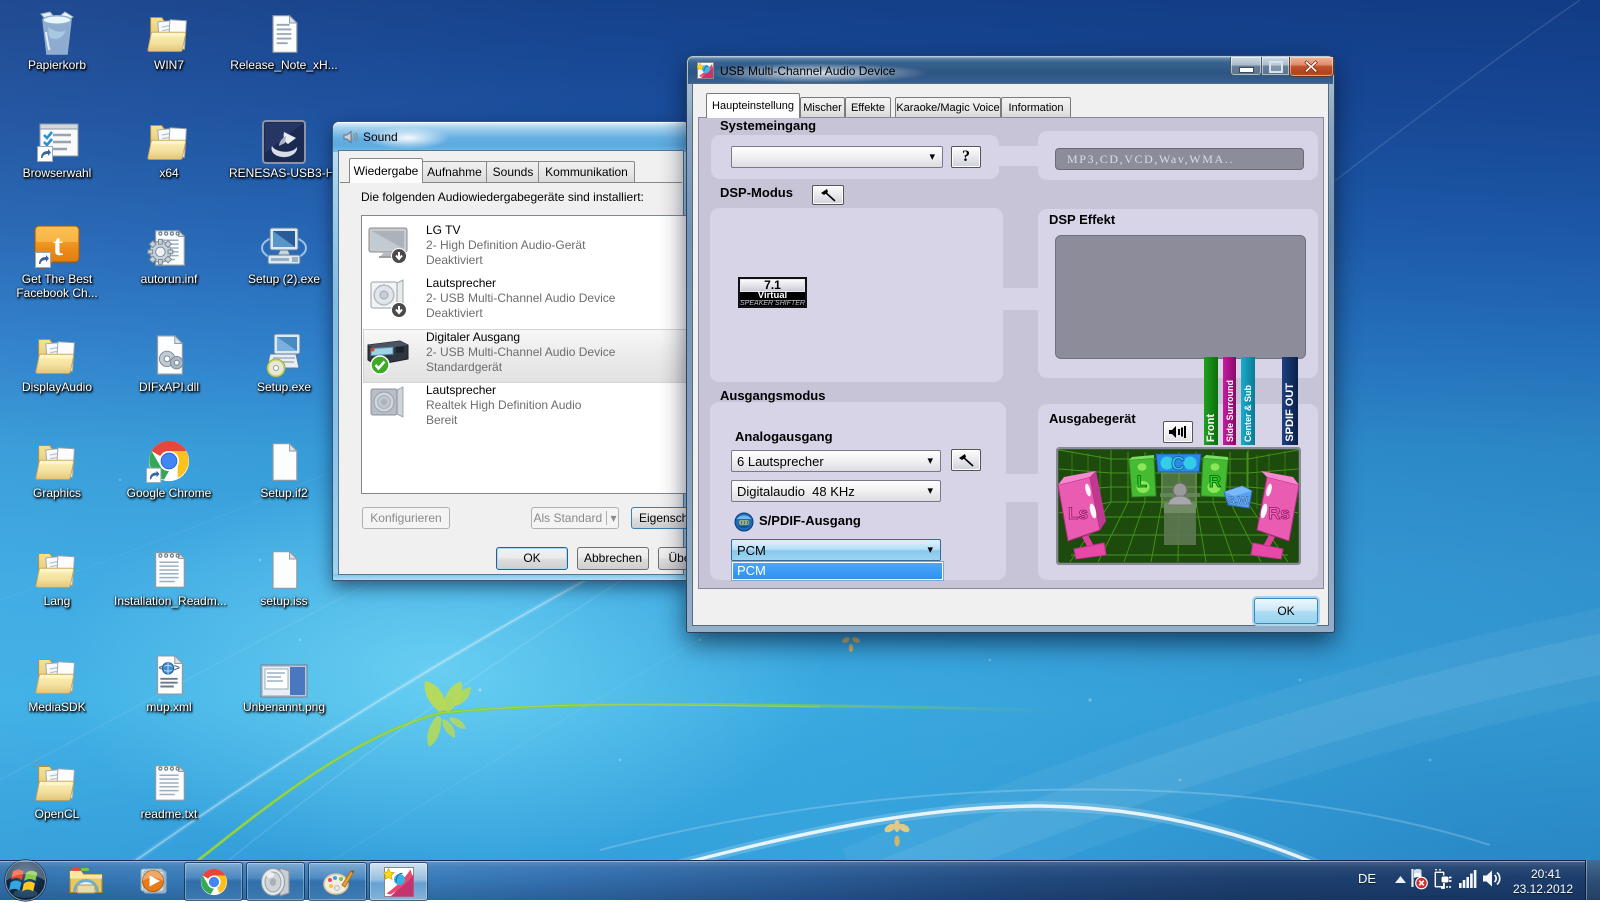 The image size is (1600, 903). What do you see at coordinates (1178, 464) in the screenshot?
I see `svg-text: C` at bounding box center [1178, 464].